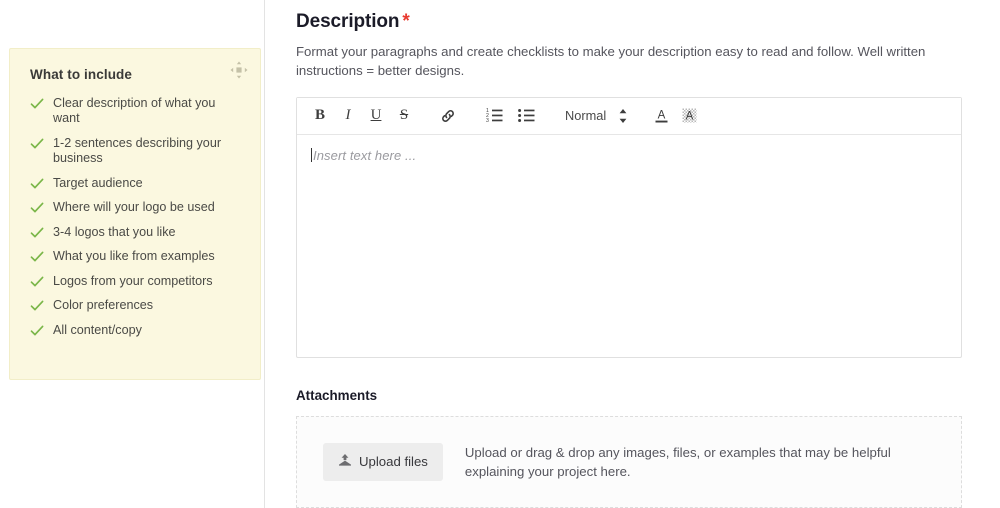 The height and width of the screenshot is (508, 1000). Describe the element at coordinates (239, 70) in the screenshot. I see `move-handle-icon` at that location.